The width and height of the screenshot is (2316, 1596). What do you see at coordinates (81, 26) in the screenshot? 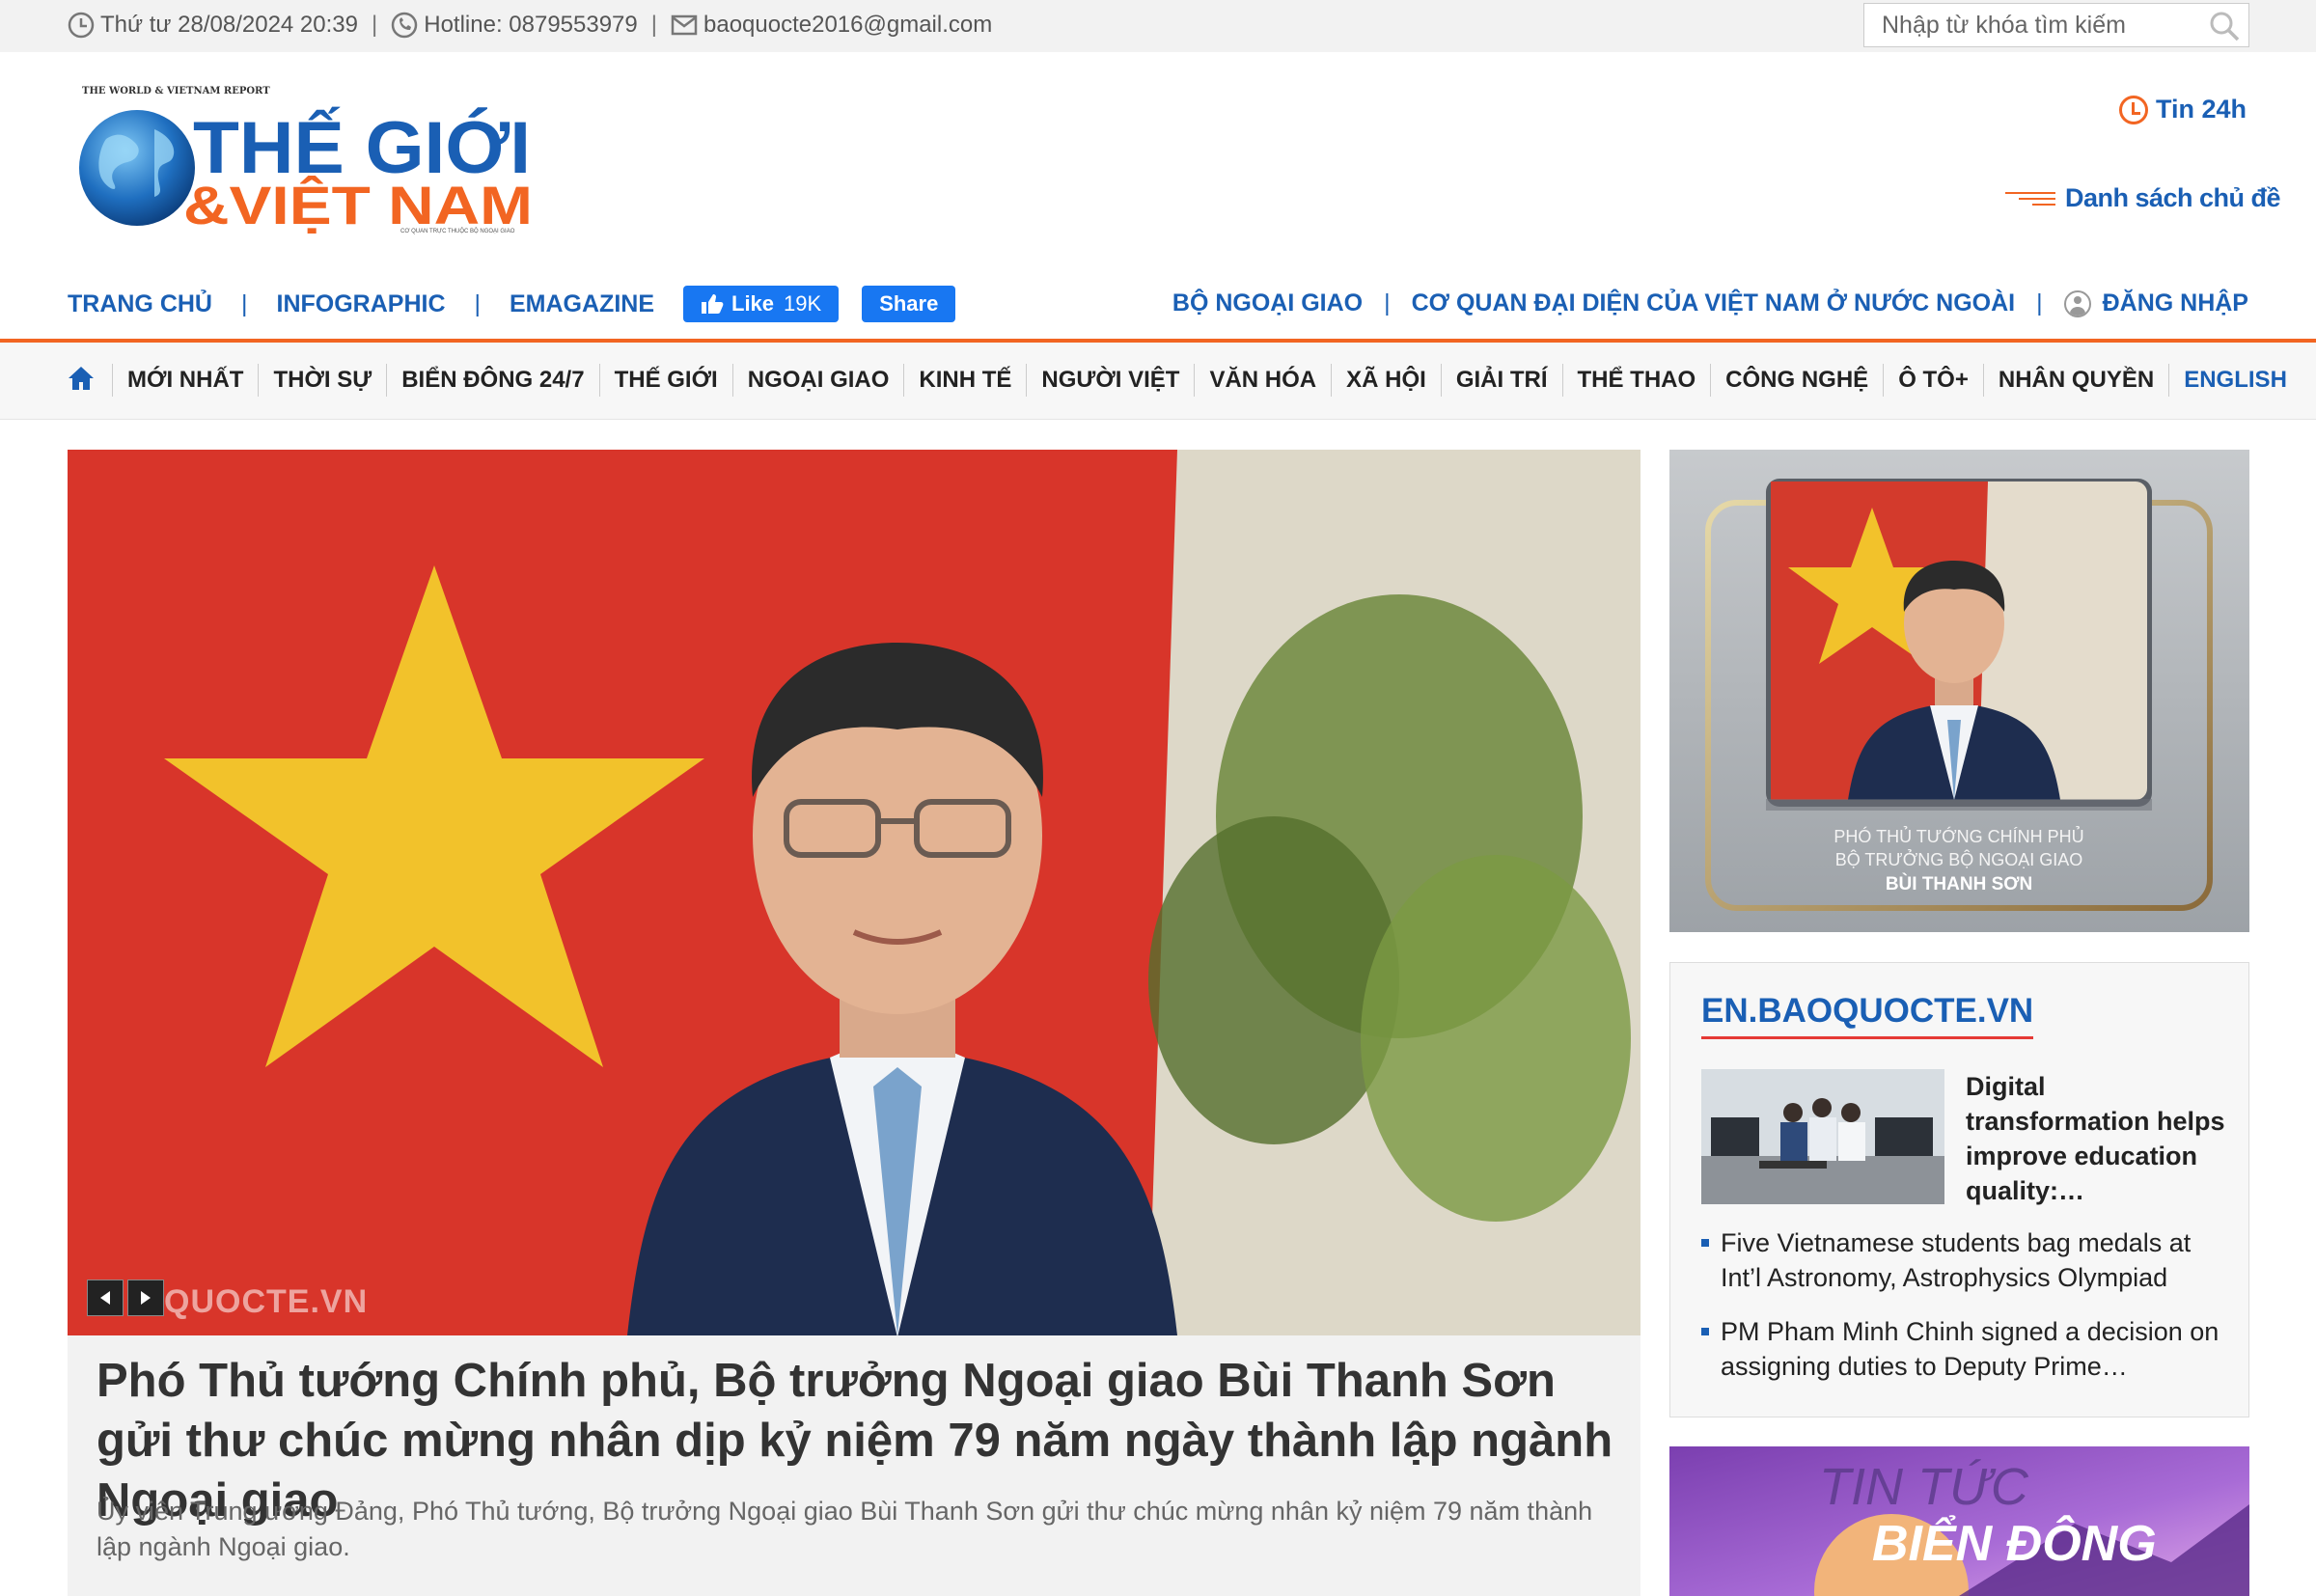
I see `clock-icon` at bounding box center [81, 26].